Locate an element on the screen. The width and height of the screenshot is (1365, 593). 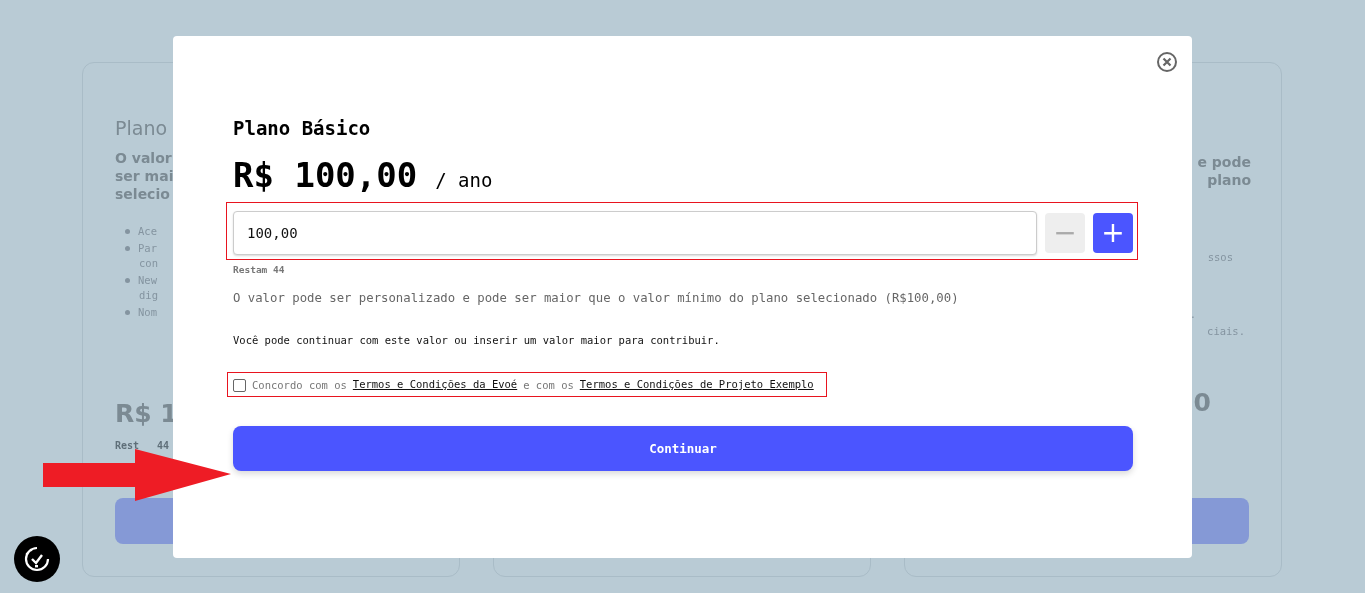
feature-text: . is located at coordinates (1192, 314).